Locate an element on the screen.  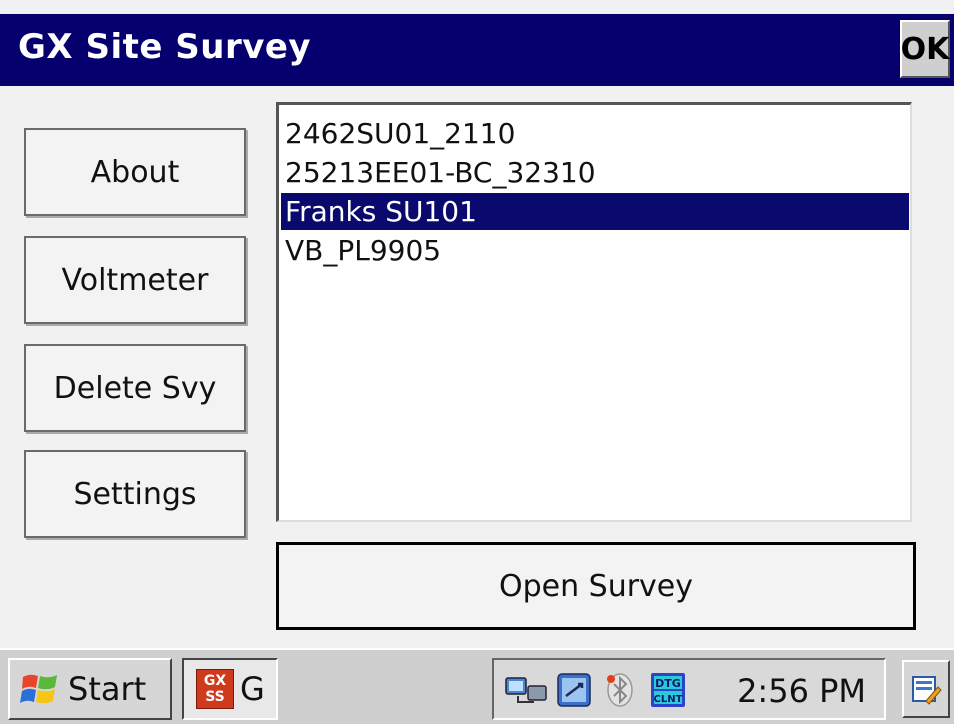
show-desktop-icon is located at coordinates (927, 690).